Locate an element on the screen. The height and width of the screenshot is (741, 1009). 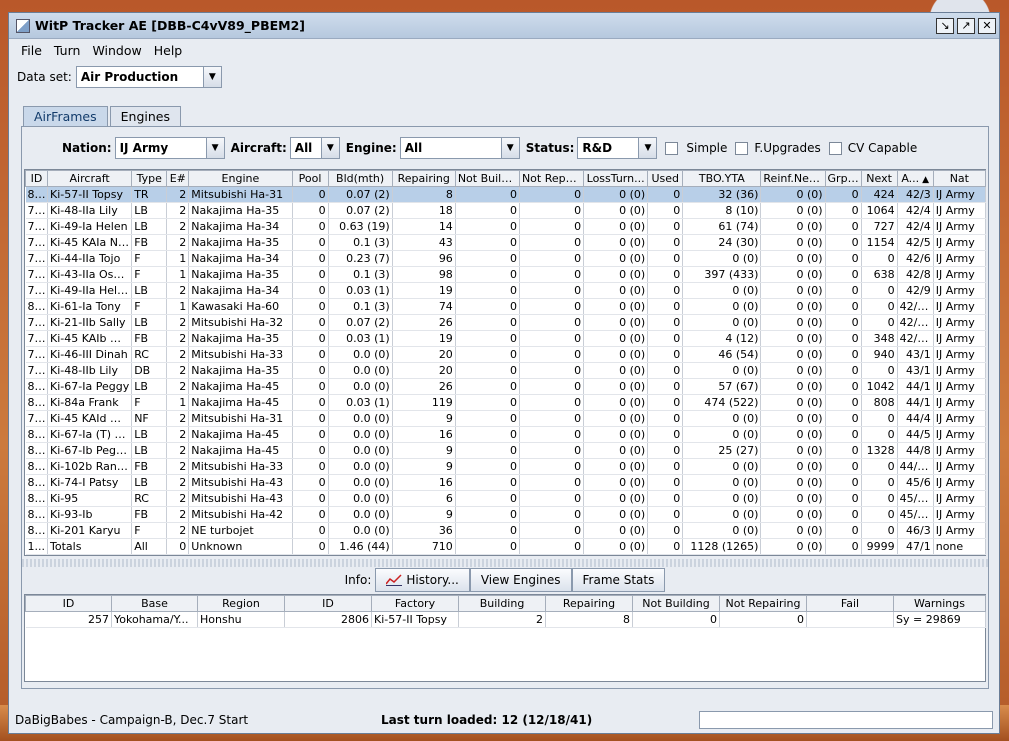
column-header: Next is located at coordinates (879, 178).